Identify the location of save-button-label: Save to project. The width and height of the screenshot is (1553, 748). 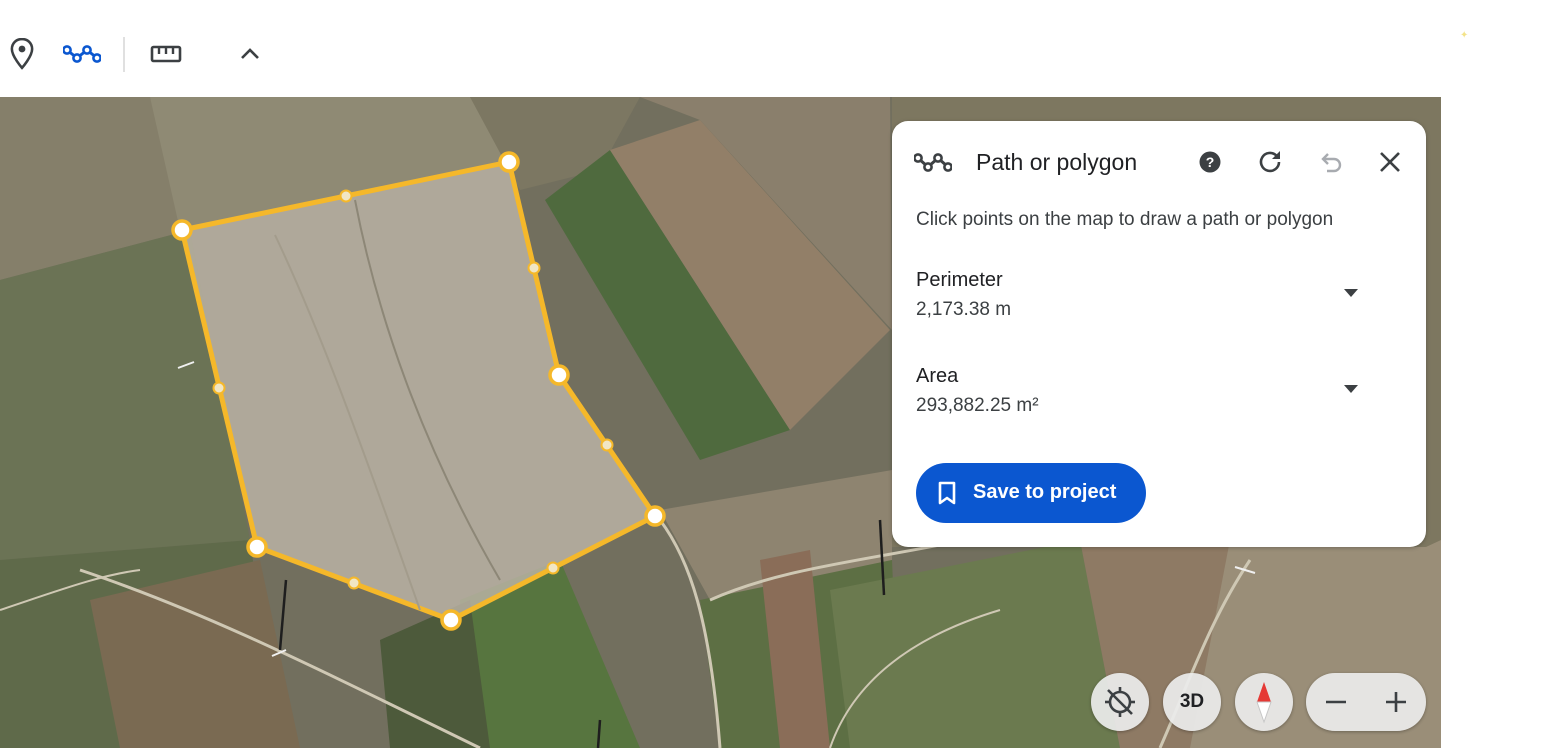
(1045, 492).